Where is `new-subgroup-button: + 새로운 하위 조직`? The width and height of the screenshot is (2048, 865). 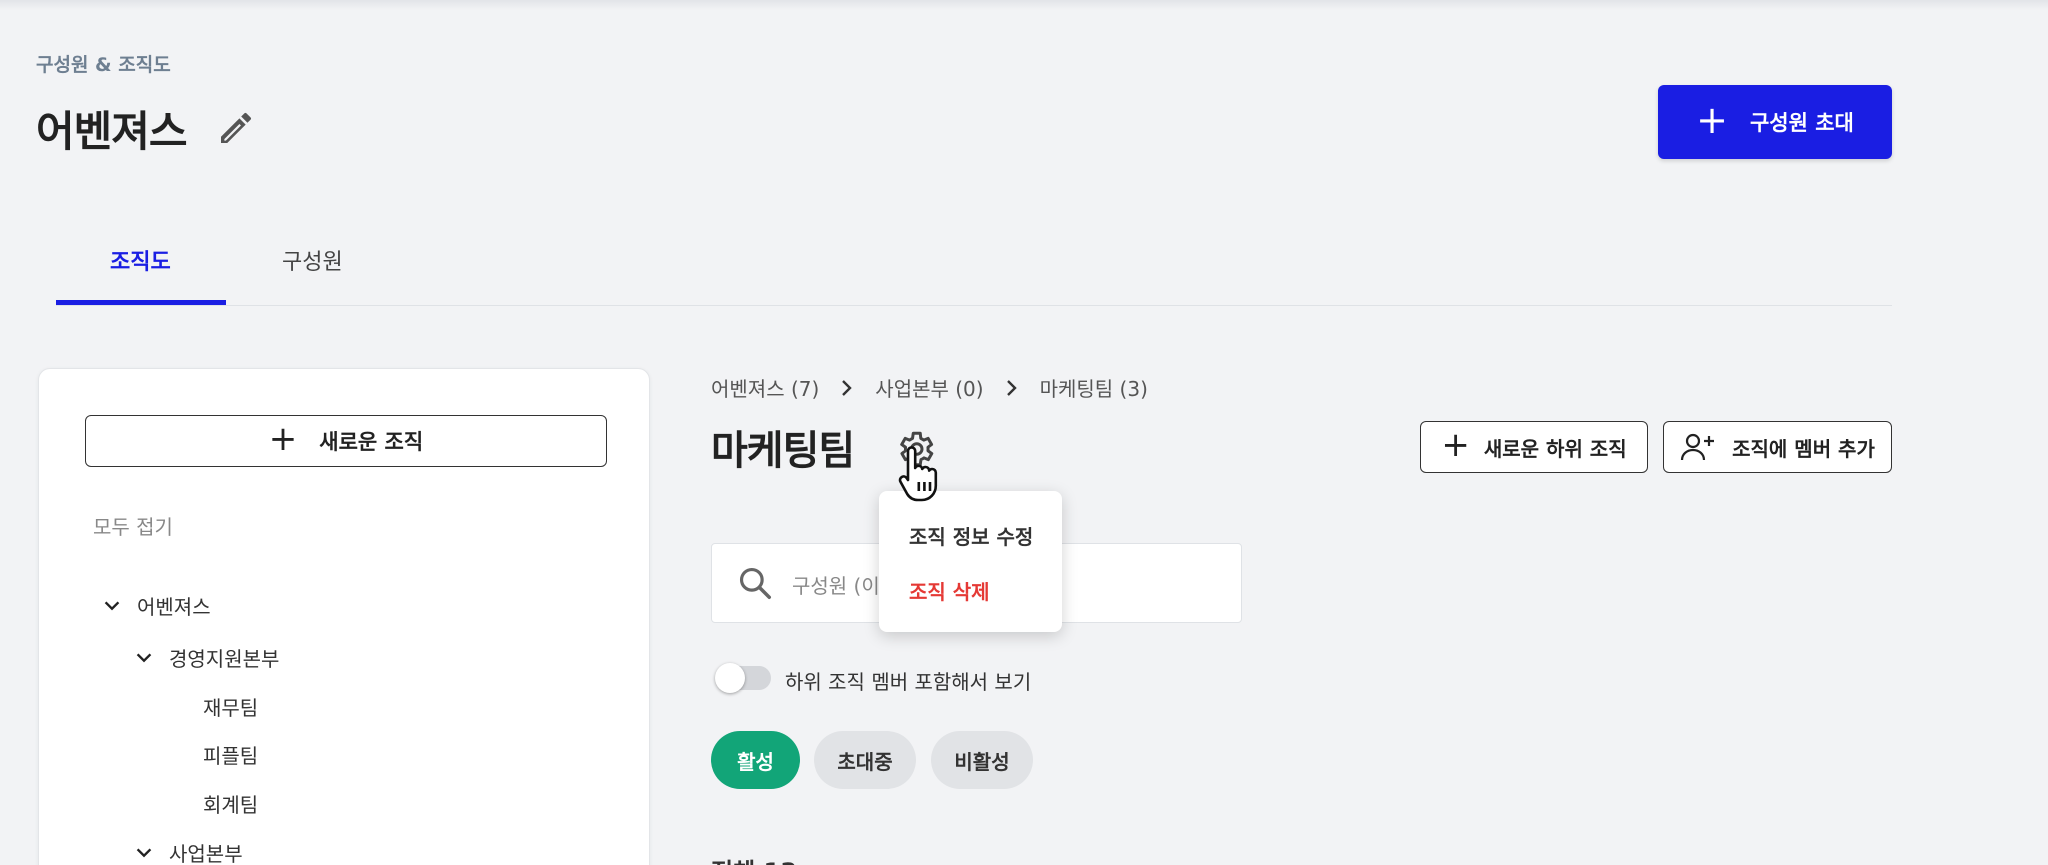
new-subgroup-button: + 새로운 하위 조직 is located at coordinates (1534, 447).